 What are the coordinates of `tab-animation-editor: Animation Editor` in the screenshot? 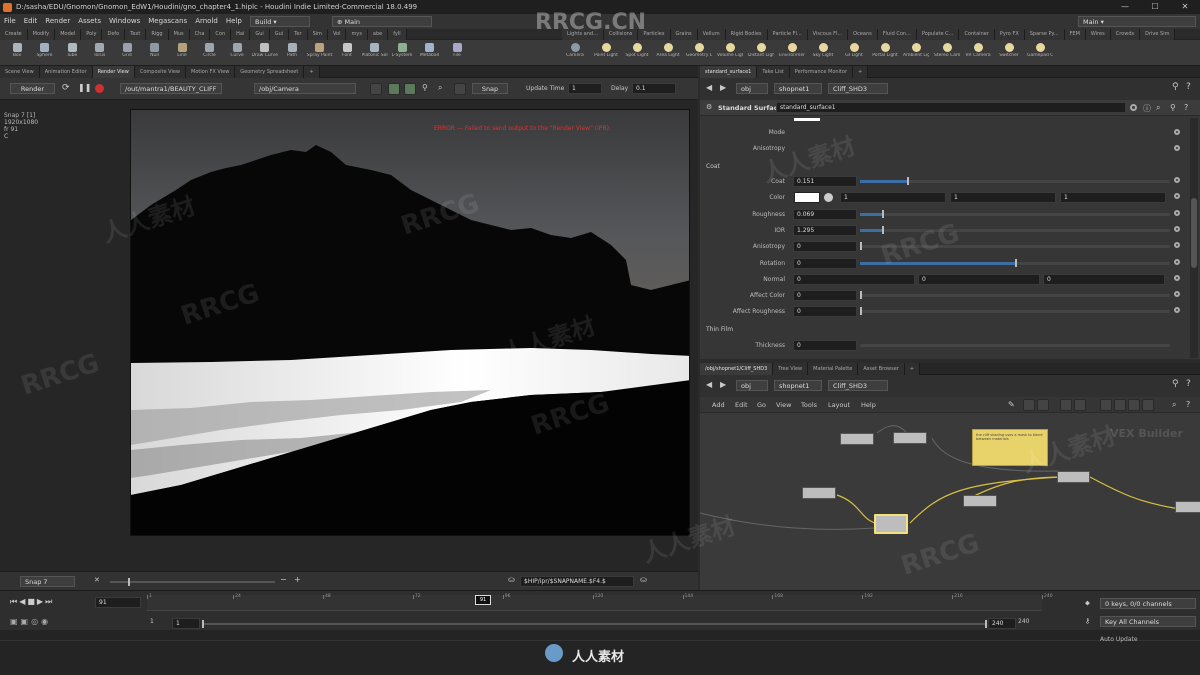 It's located at (66, 72).